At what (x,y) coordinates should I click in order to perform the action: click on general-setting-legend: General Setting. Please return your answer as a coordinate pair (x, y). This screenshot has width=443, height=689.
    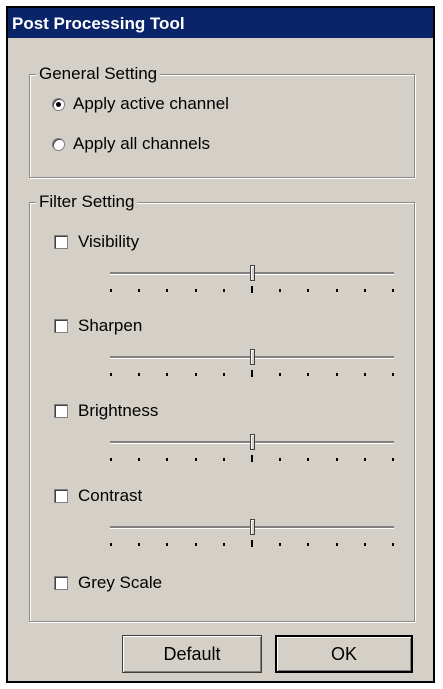
    Looking at the image, I should click on (98, 74).